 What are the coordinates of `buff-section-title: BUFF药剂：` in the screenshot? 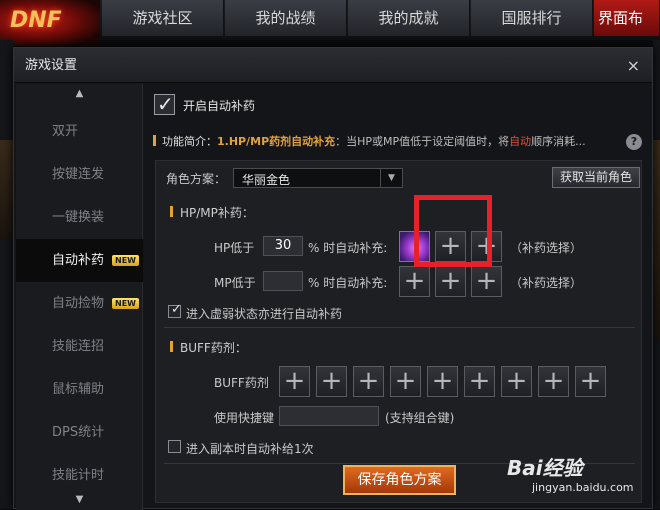 It's located at (213, 348).